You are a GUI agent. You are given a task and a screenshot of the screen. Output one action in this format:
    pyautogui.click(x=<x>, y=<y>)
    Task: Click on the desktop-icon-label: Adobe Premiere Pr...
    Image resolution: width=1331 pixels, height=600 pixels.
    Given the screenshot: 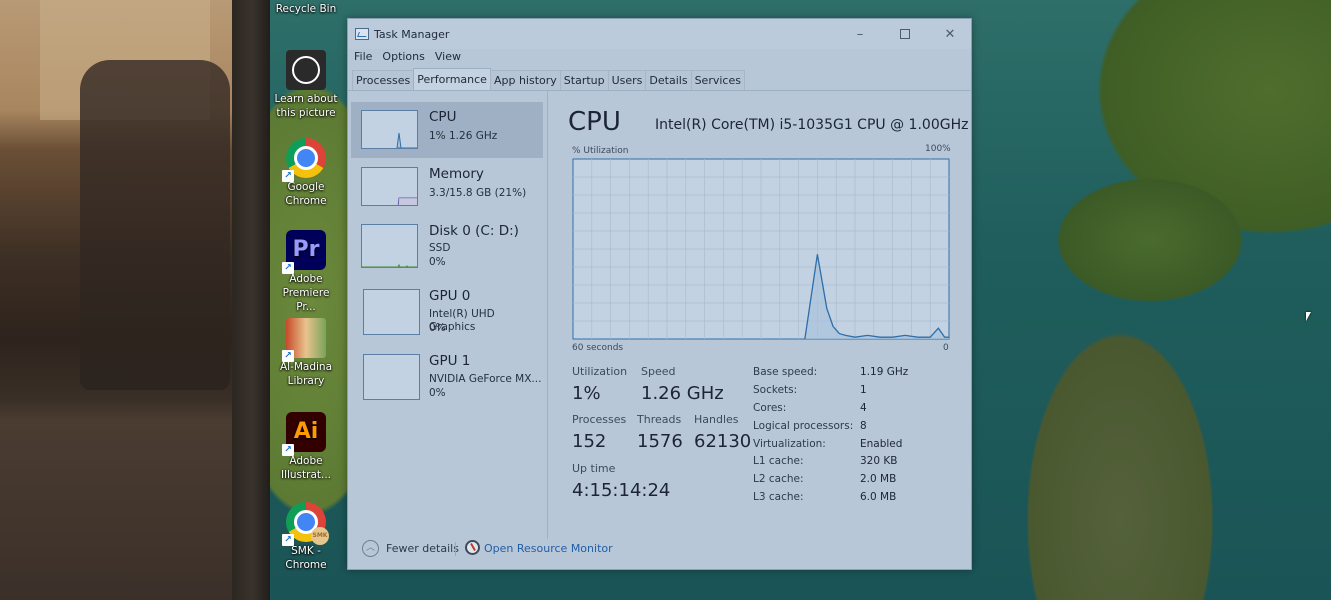 What is the action you would take?
    pyautogui.click(x=306, y=293)
    